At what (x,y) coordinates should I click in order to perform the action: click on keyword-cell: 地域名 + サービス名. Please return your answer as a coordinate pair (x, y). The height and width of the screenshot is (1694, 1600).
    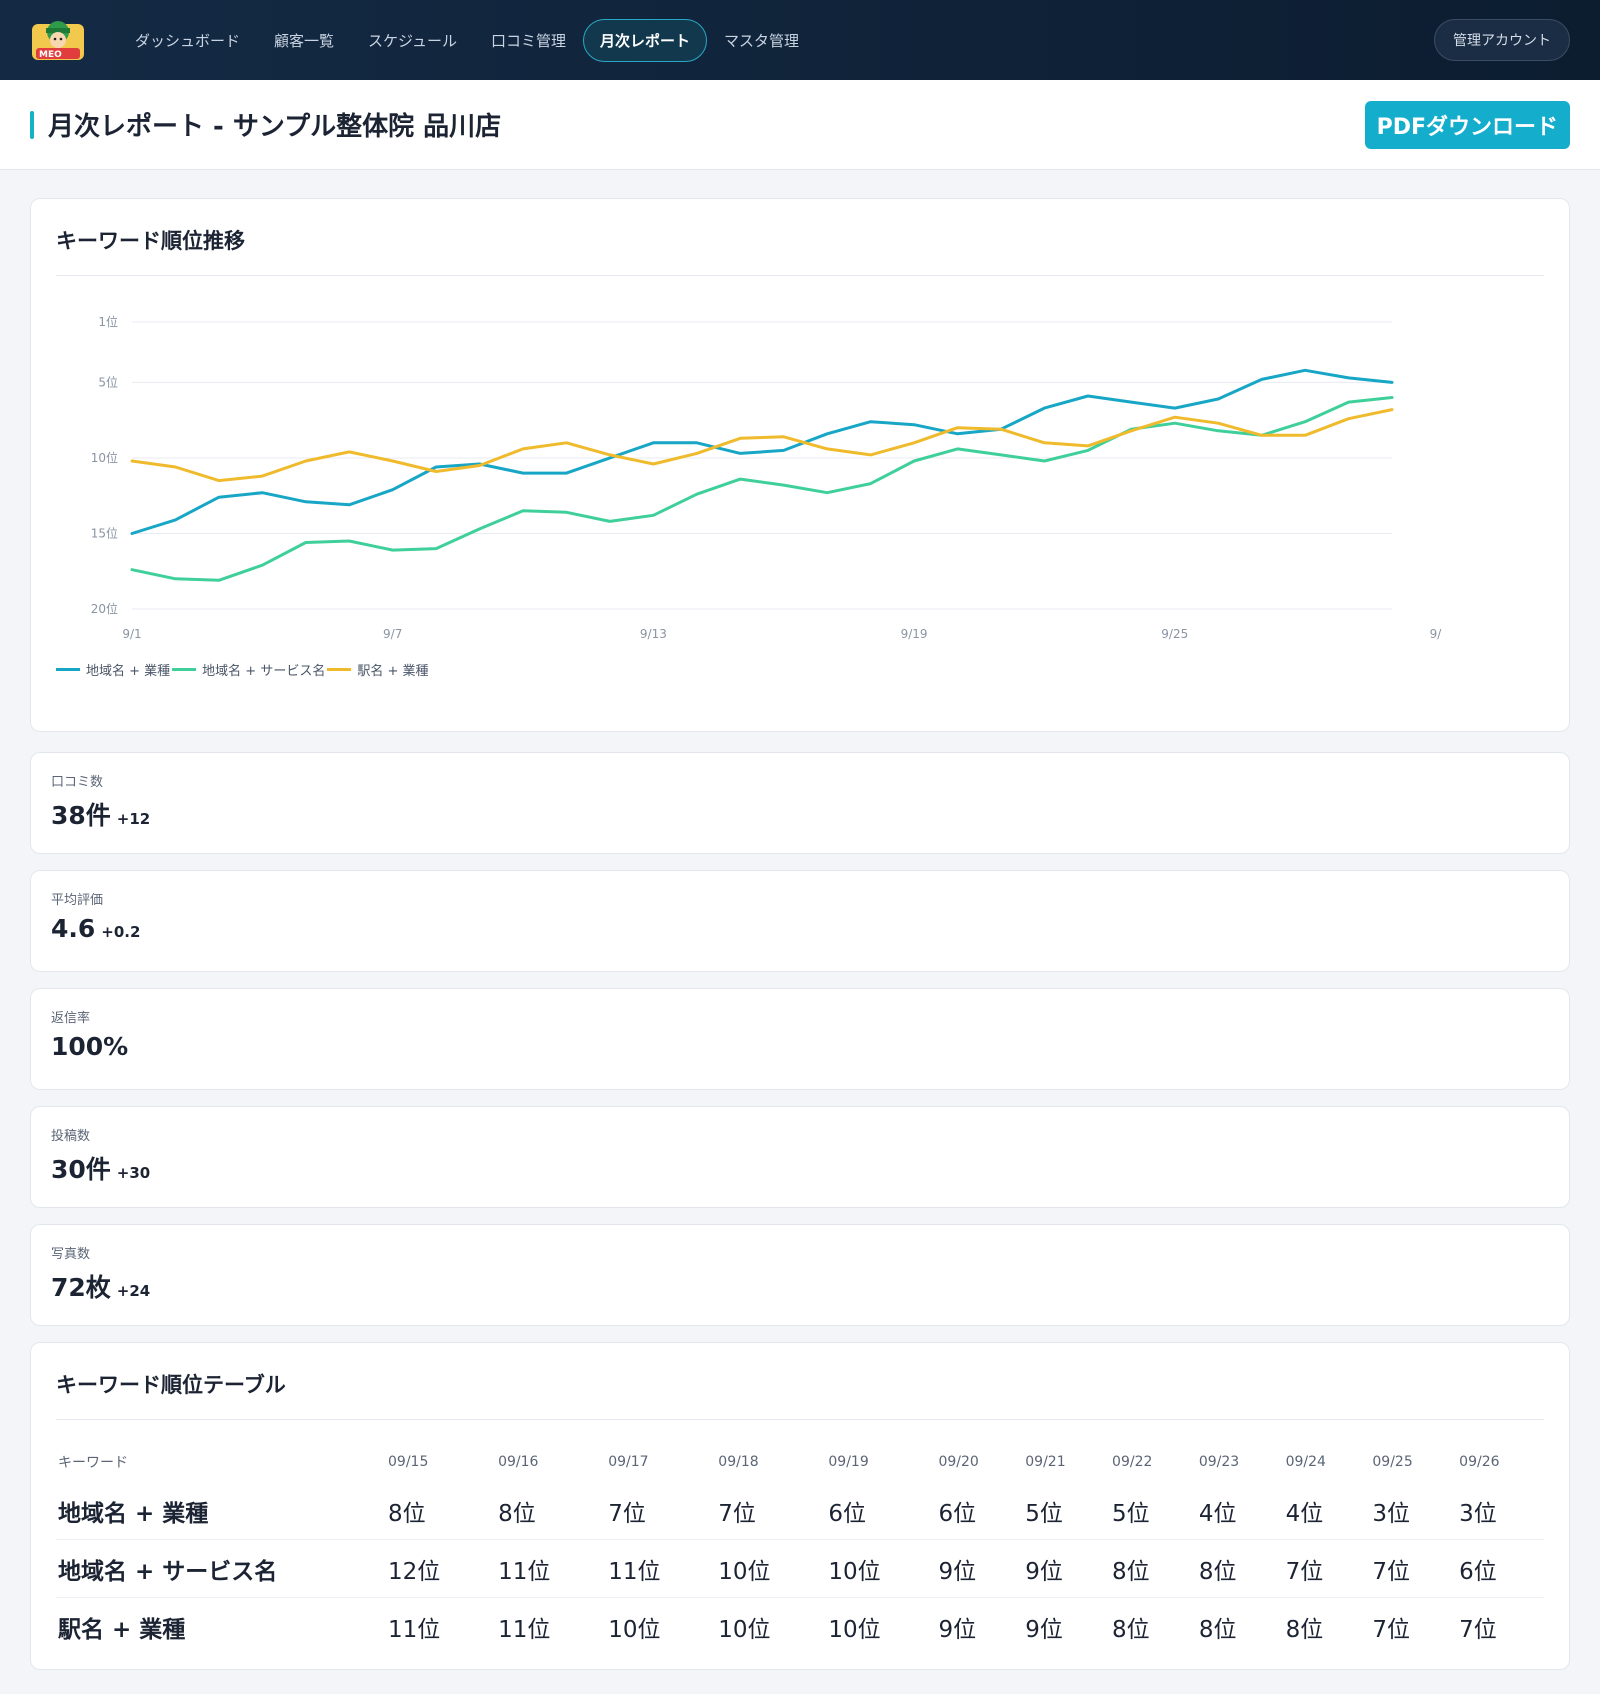
    Looking at the image, I should click on (221, 1568).